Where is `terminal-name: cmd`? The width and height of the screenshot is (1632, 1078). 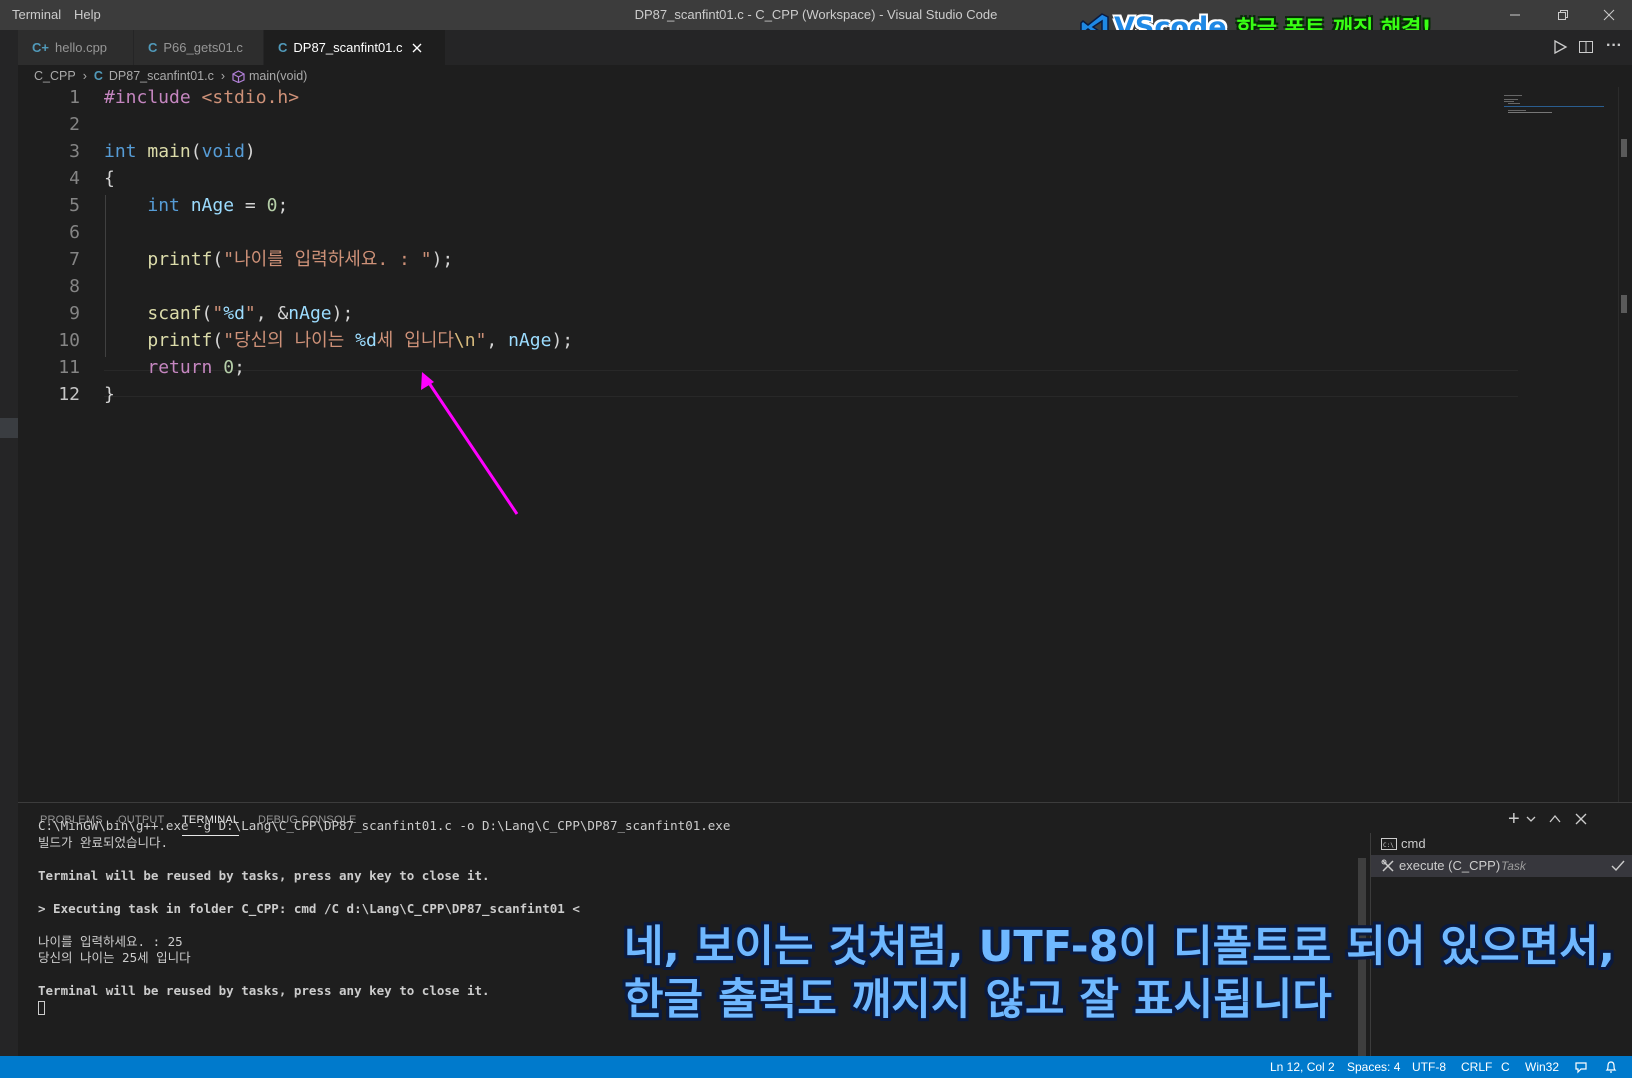
terminal-name: cmd is located at coordinates (1413, 843).